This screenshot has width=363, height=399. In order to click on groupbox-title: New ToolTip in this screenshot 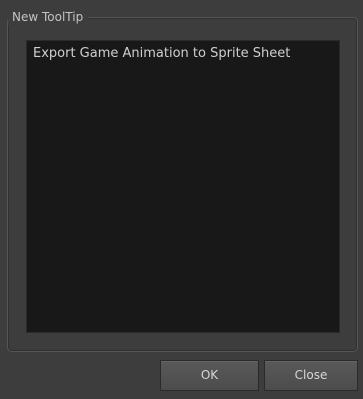, I will do `click(48, 17)`.